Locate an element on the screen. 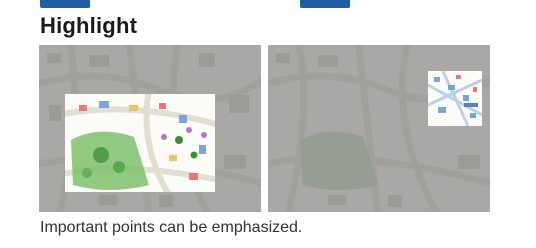 The image size is (536, 248). accent-bar-left is located at coordinates (65, 4).